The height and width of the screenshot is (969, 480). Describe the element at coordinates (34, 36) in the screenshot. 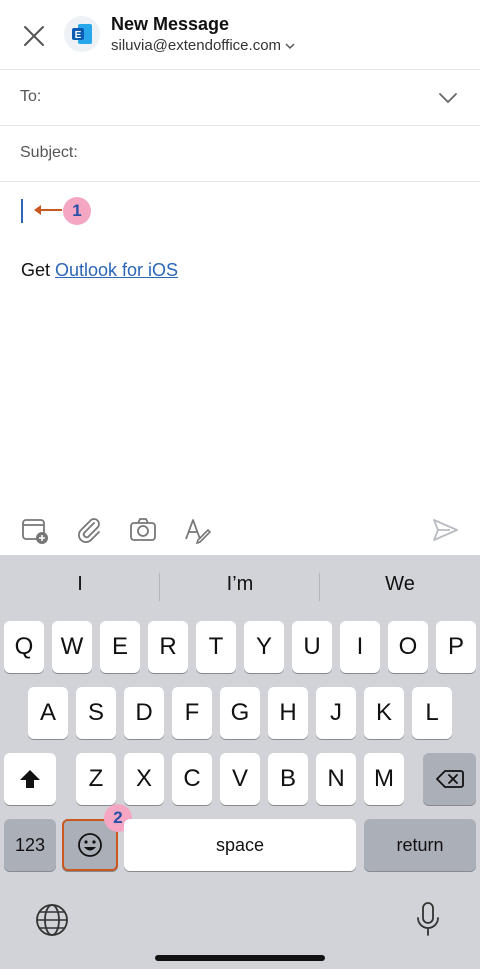

I see `close-icon` at that location.